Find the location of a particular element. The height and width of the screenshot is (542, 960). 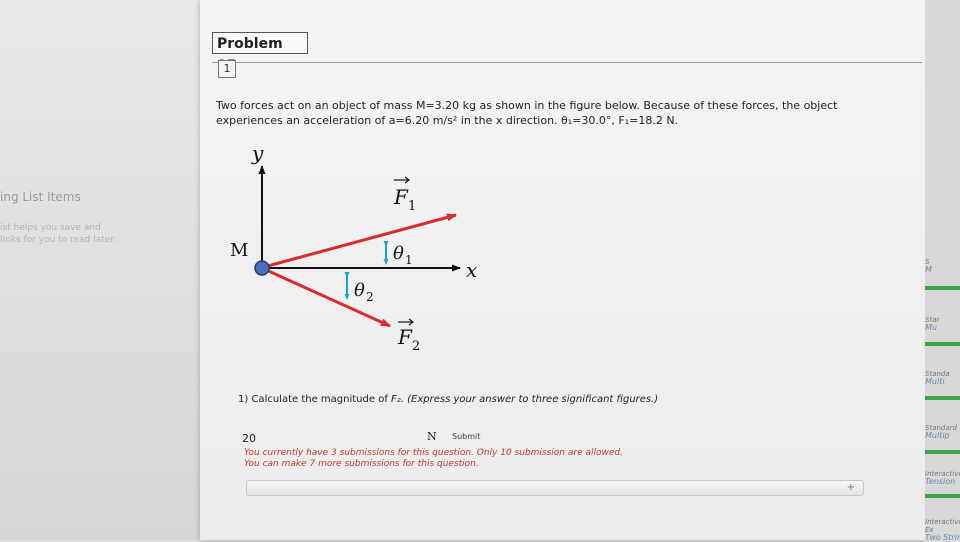

related-item-label-2: M is located at coordinates (928, 270).